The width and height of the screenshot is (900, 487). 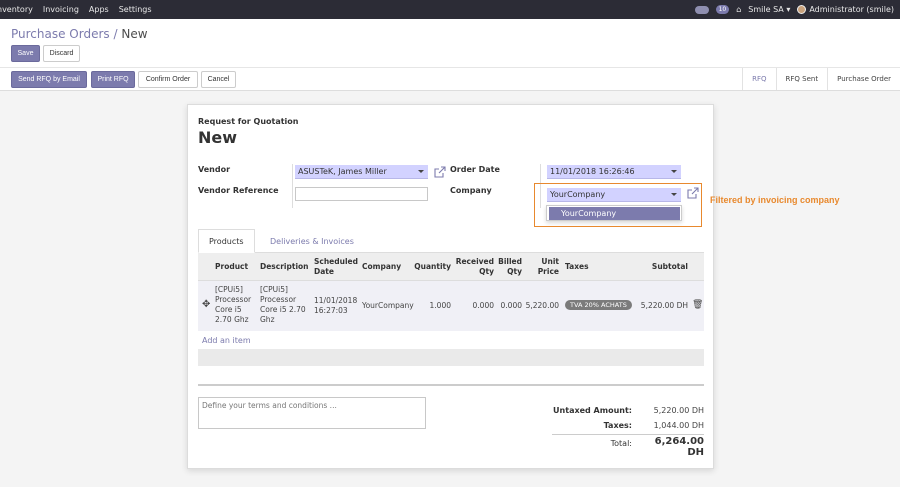 I want to click on vendor-reference-label: Vendor Reference, so click(x=238, y=190).